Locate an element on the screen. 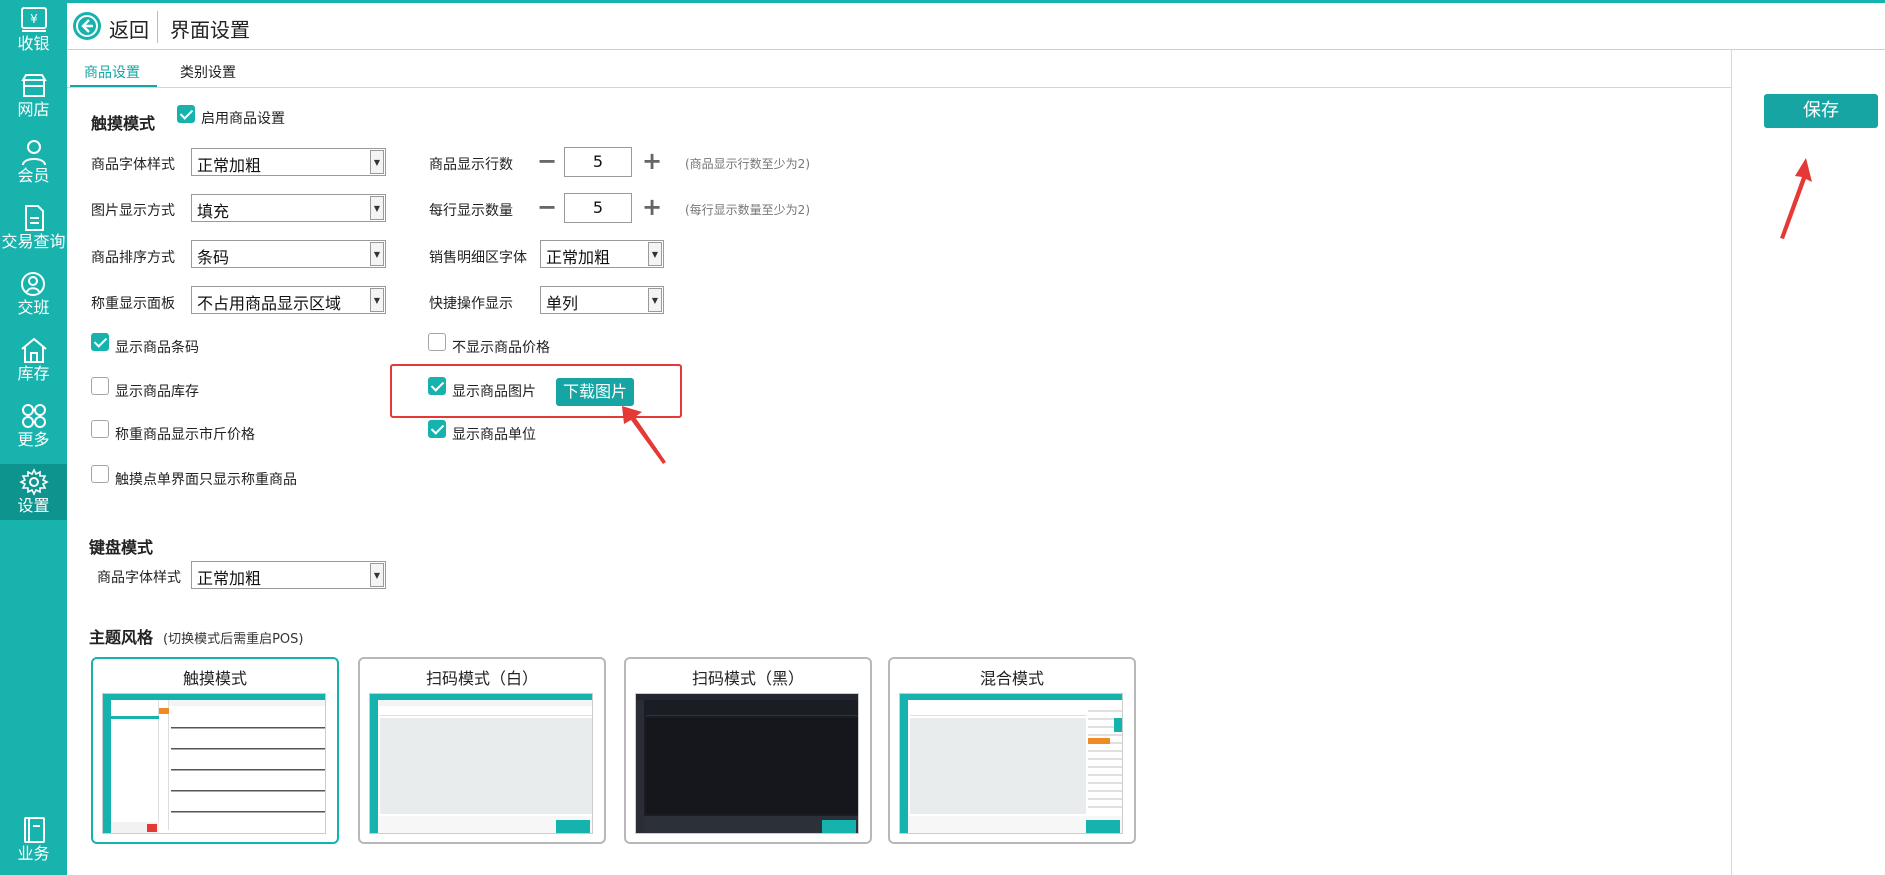 The height and width of the screenshot is (875, 1885). annotation-arrow-icon is located at coordinates (644, 435).